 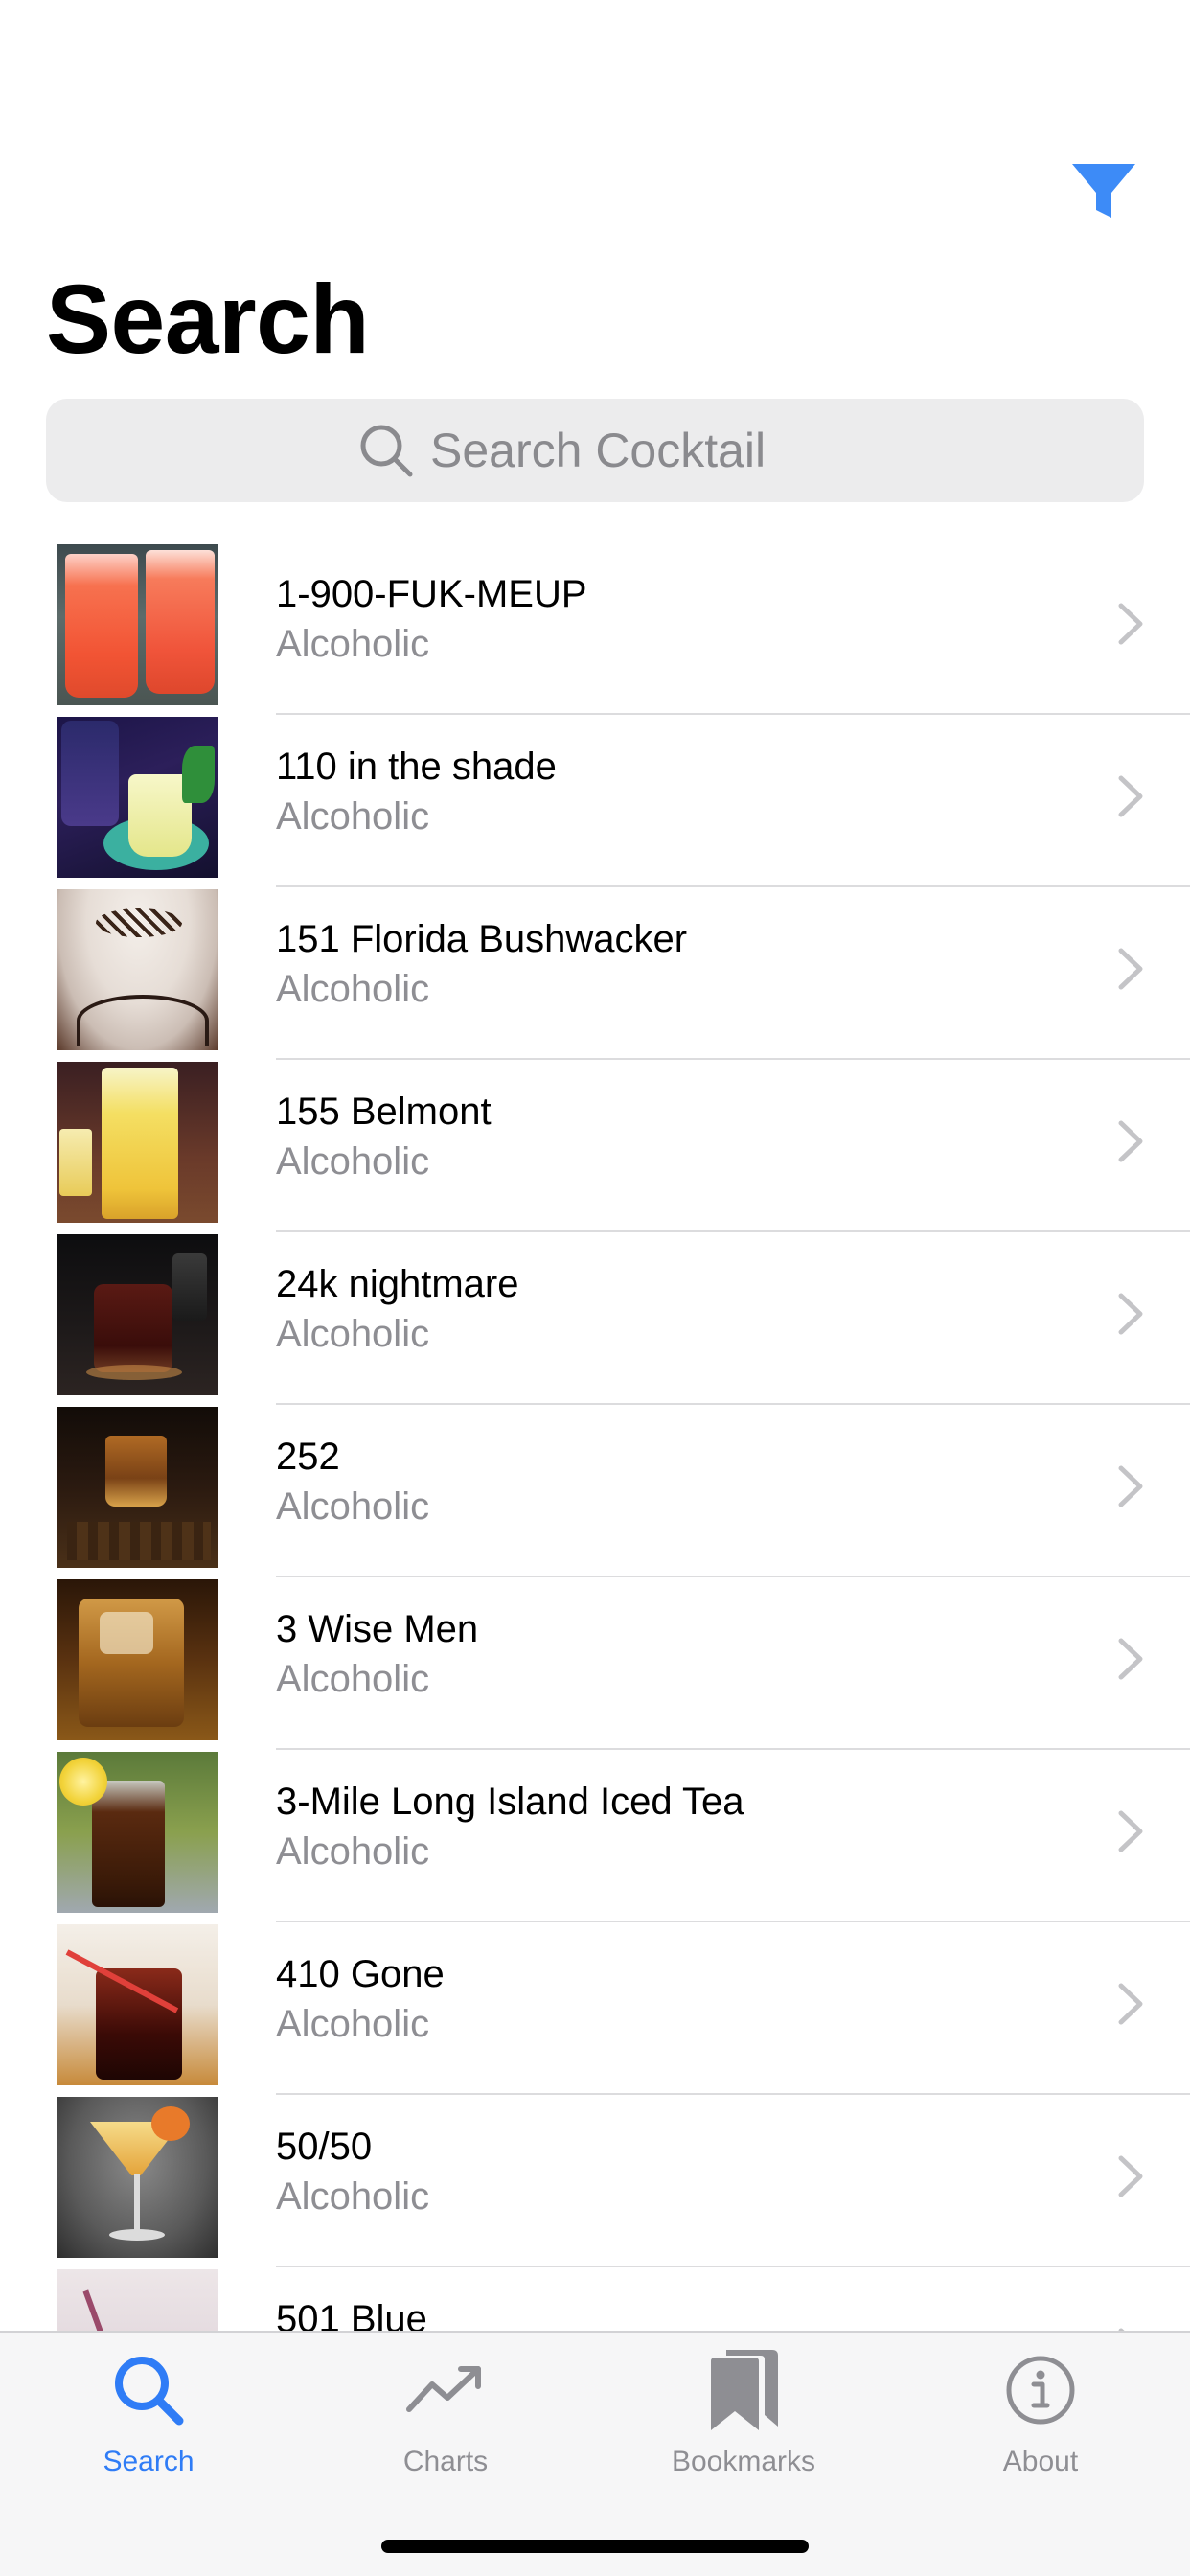 What do you see at coordinates (595, 1836) in the screenshot?
I see `list-item: 3-Mile Long Island Iced Tea Alcoholic` at bounding box center [595, 1836].